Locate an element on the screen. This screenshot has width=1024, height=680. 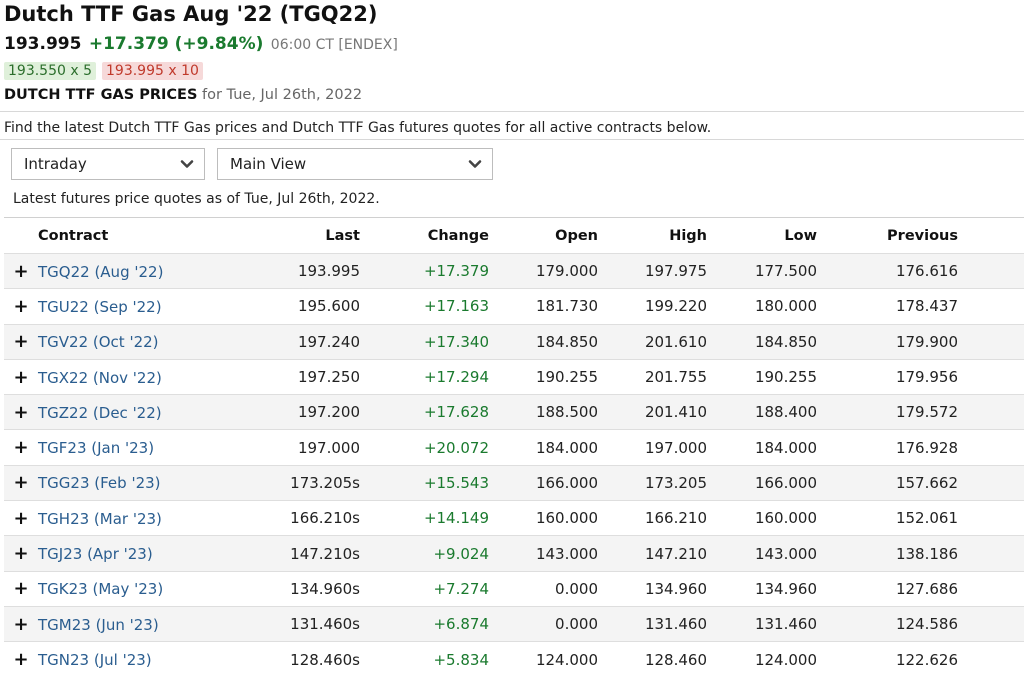
cell-last: 131.460s is located at coordinates (296, 623).